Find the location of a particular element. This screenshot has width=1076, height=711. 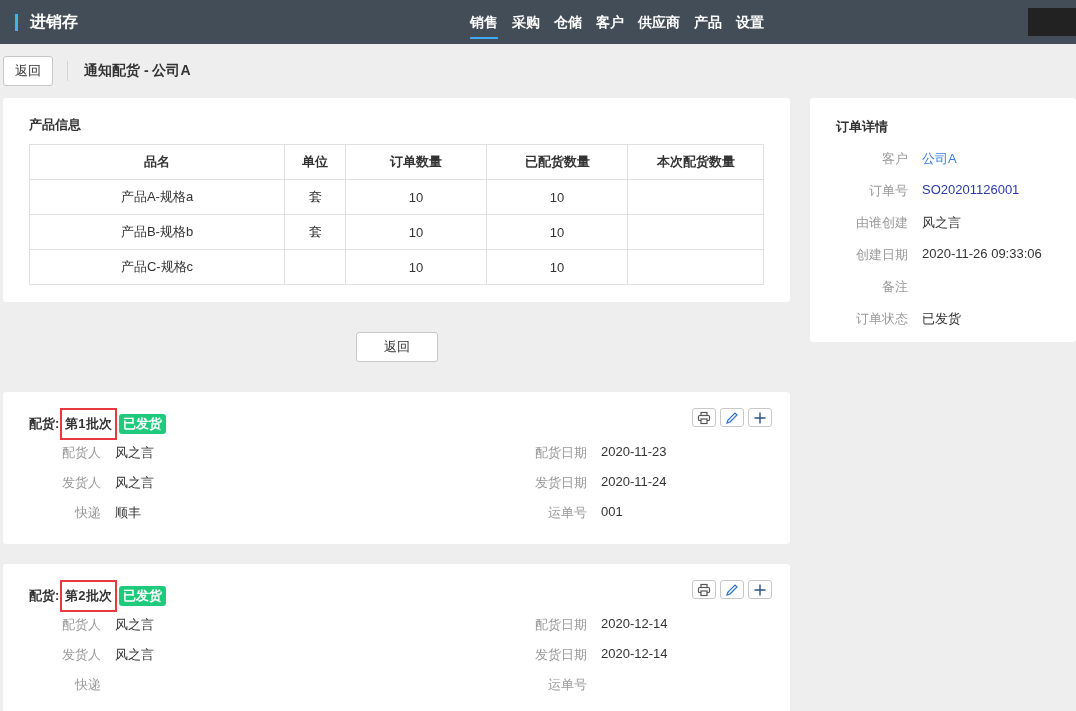

field-value: 2020-11-24 is located at coordinates (634, 482).